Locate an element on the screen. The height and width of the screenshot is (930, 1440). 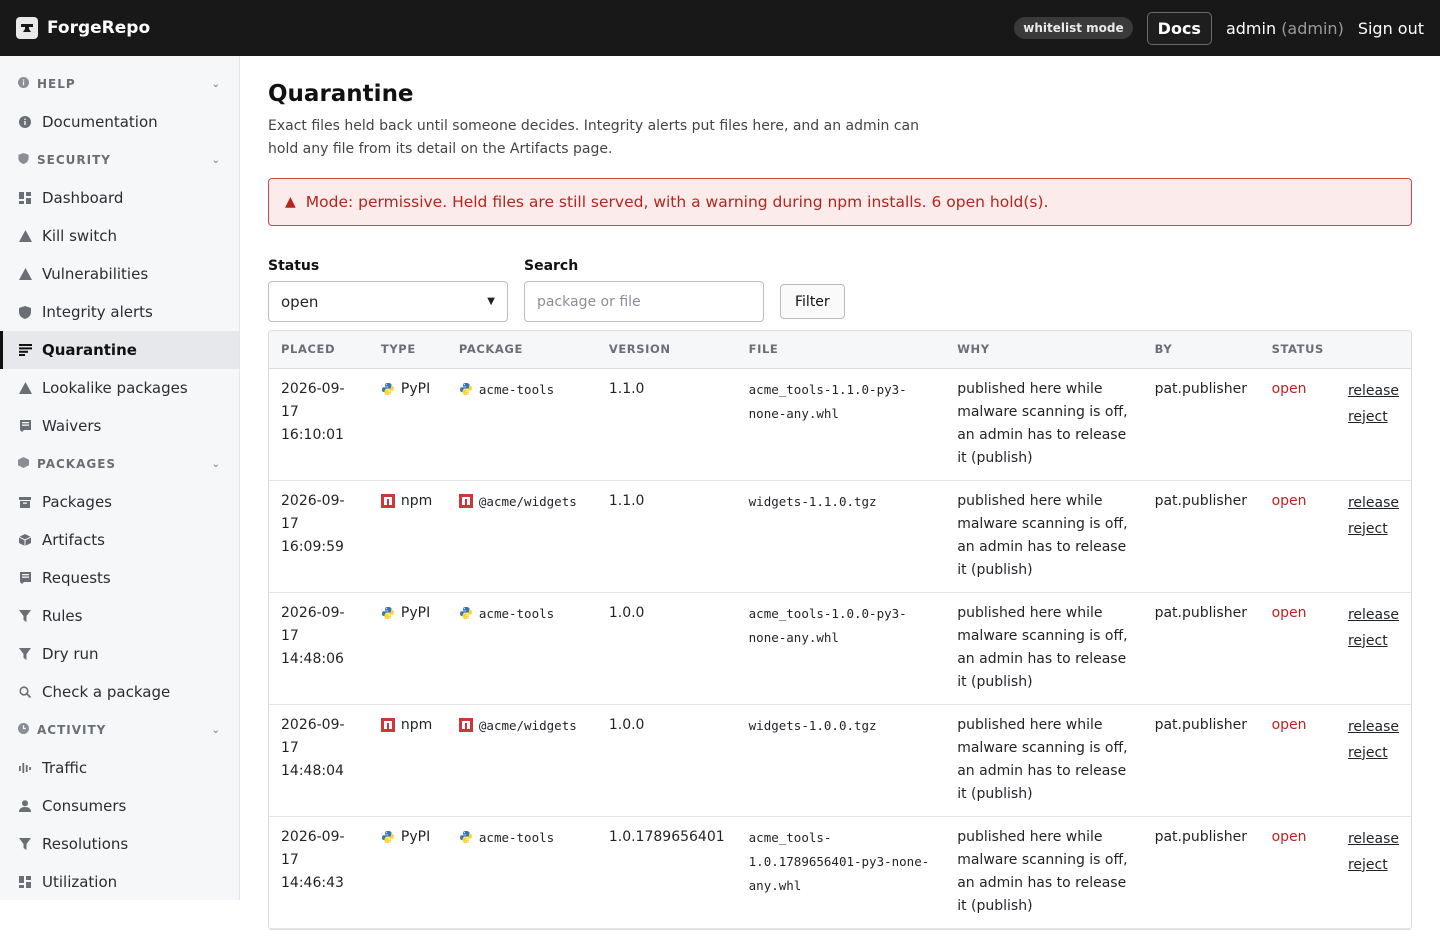
user-name: admin is located at coordinates (1251, 28).